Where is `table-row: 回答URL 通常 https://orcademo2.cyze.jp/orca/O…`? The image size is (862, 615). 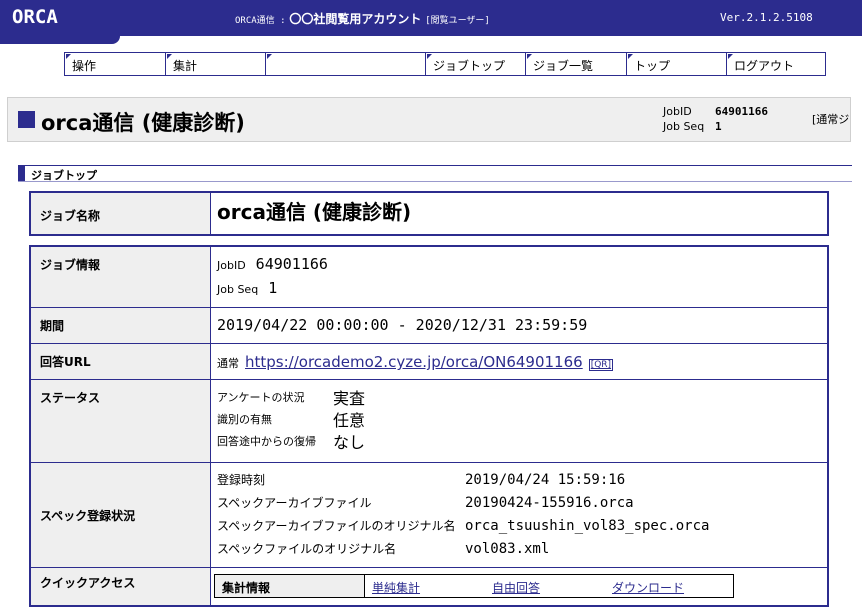
table-row: 回答URL 通常 https://orcademo2.cyze.jp/orca/O… is located at coordinates (429, 362).